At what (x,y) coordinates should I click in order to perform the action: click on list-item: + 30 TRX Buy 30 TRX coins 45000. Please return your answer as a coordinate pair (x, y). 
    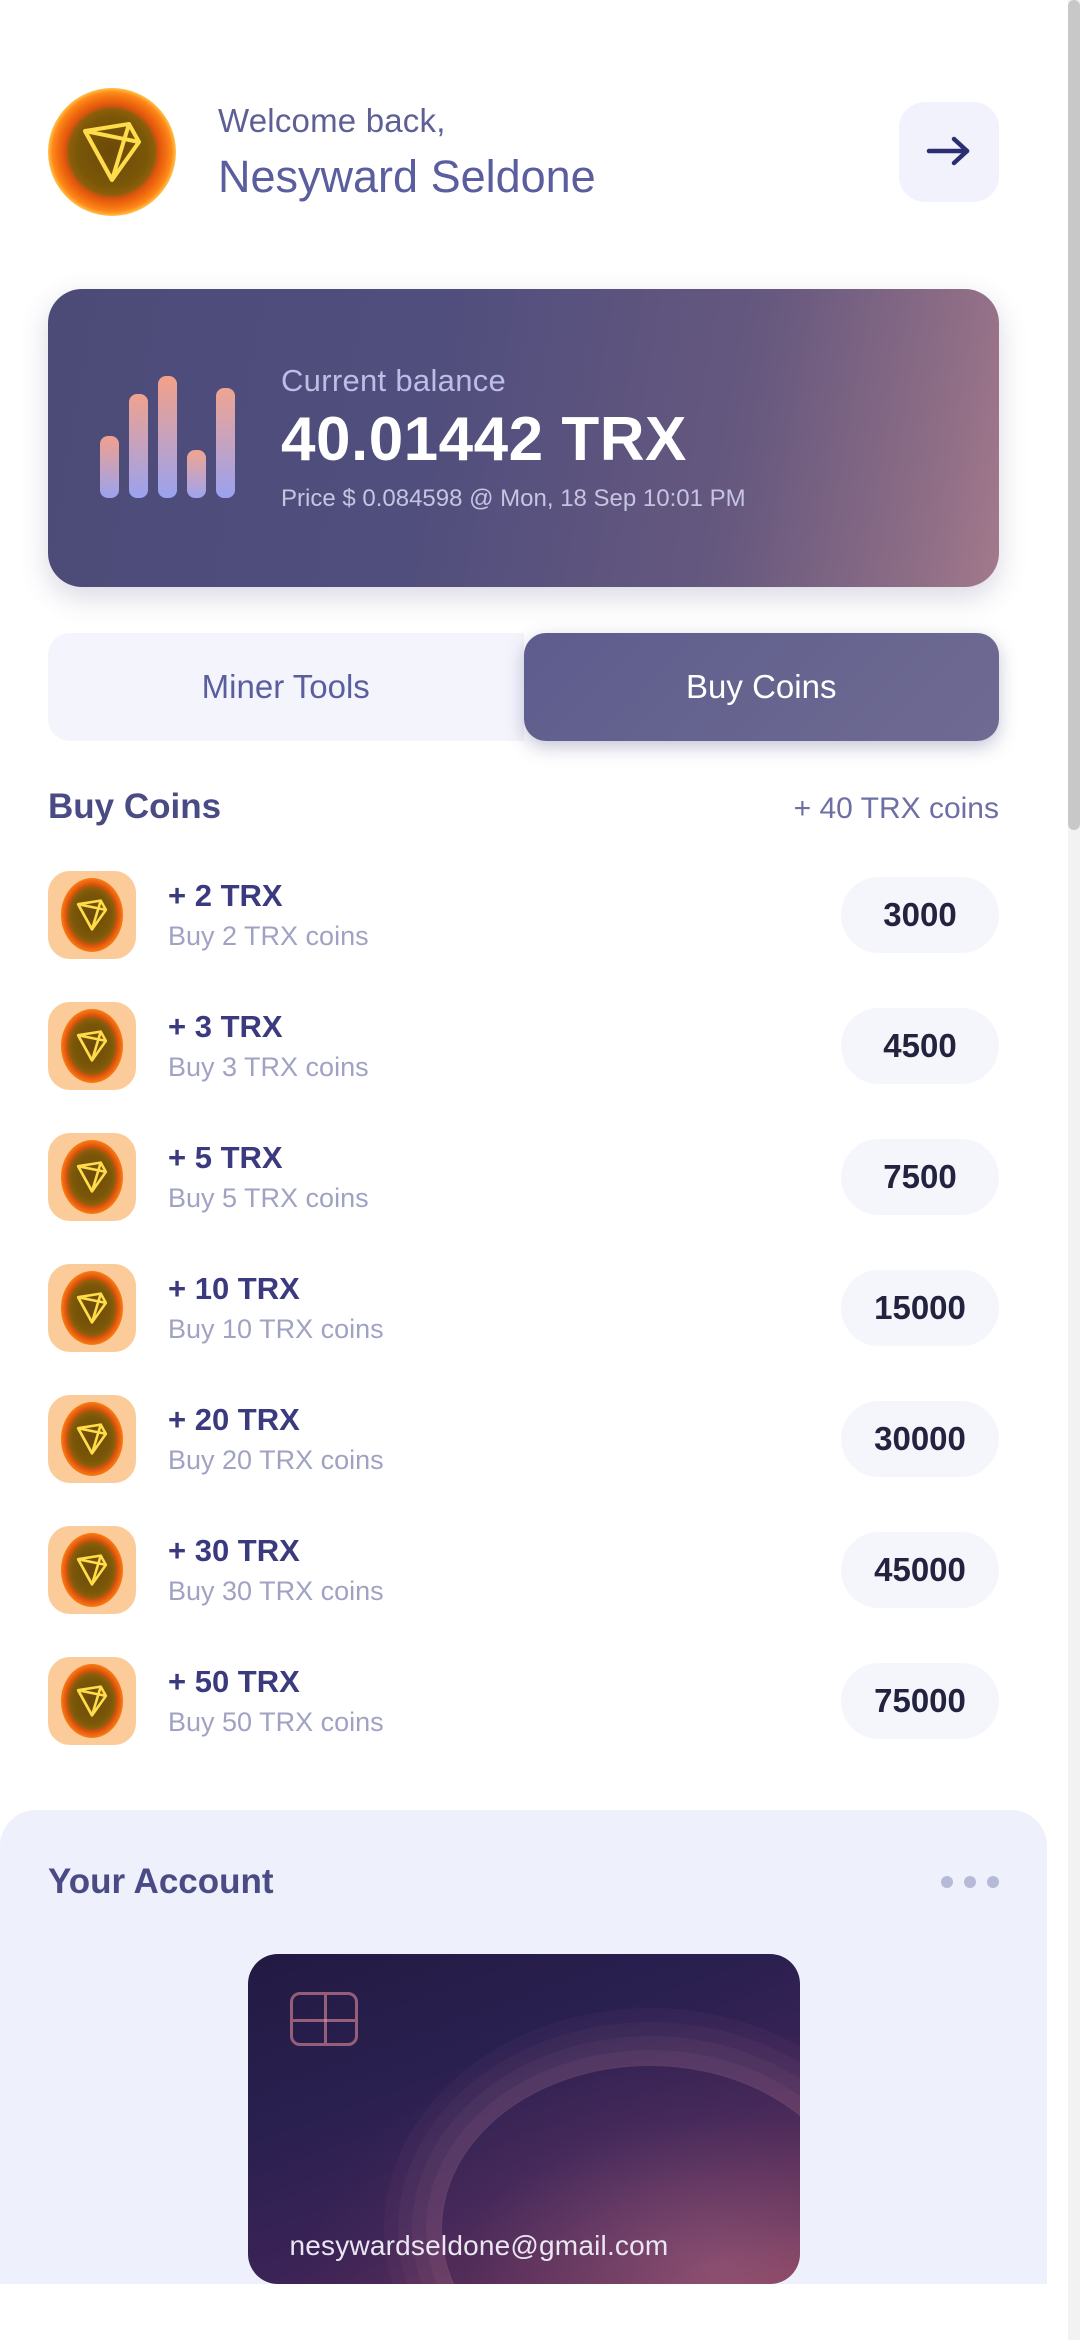
    Looking at the image, I should click on (523, 1569).